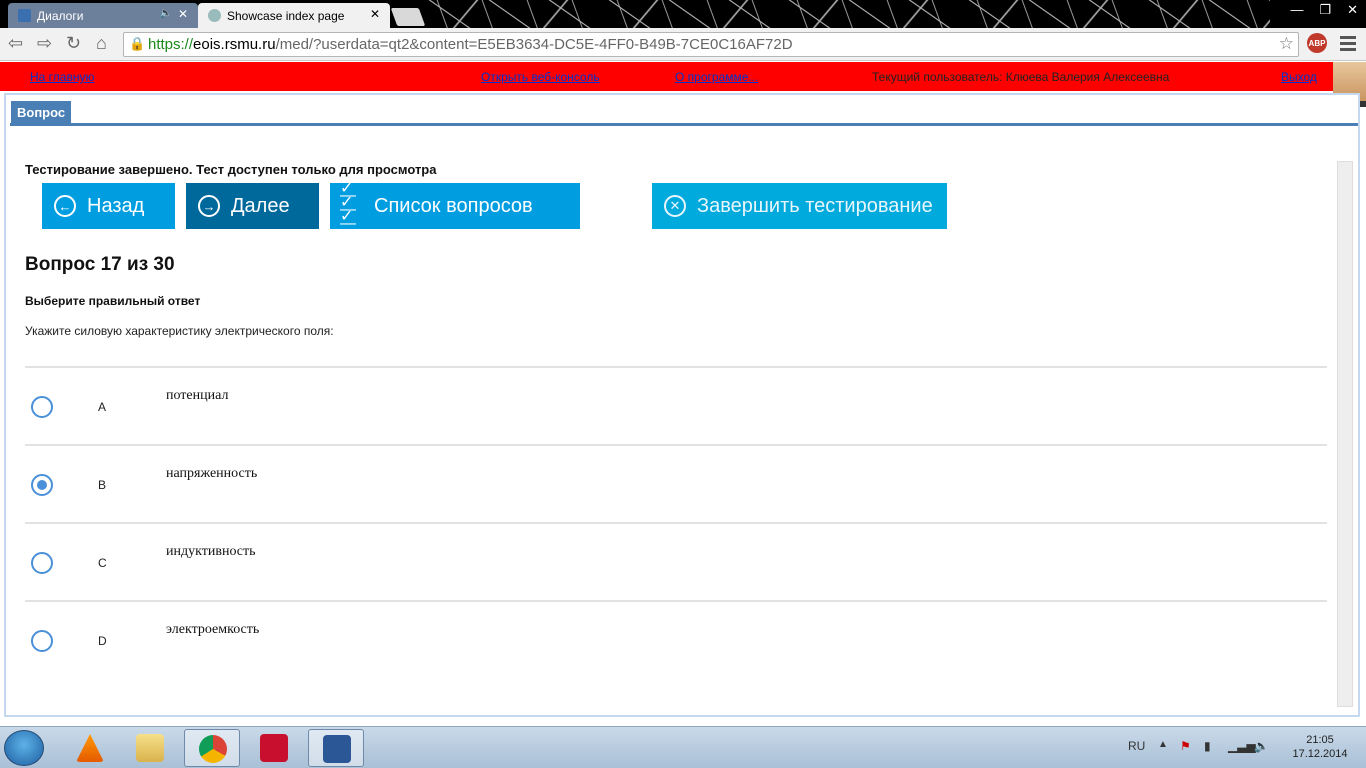  What do you see at coordinates (24, 748) in the screenshot?
I see `start-button` at bounding box center [24, 748].